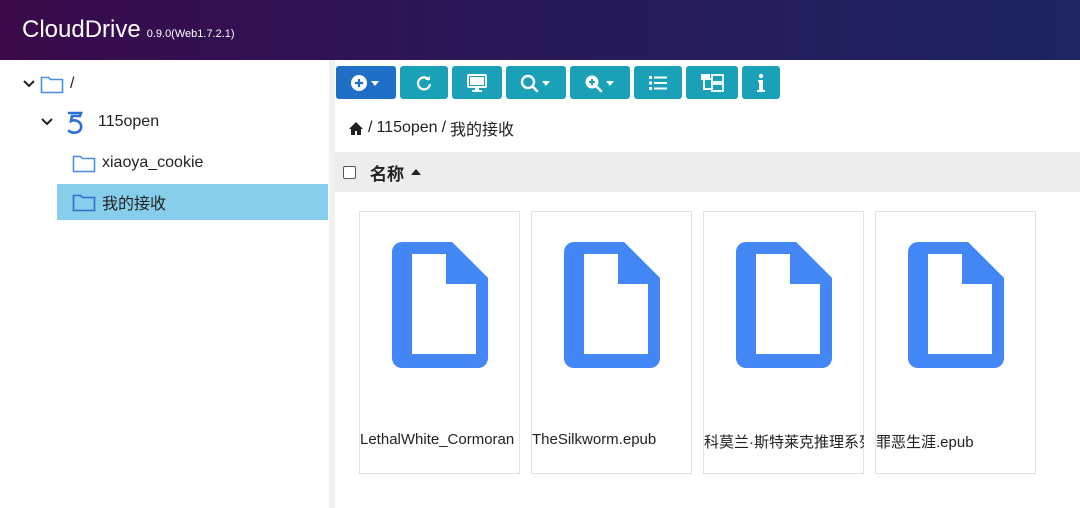  I want to click on select-all-checkbox, so click(349, 172).